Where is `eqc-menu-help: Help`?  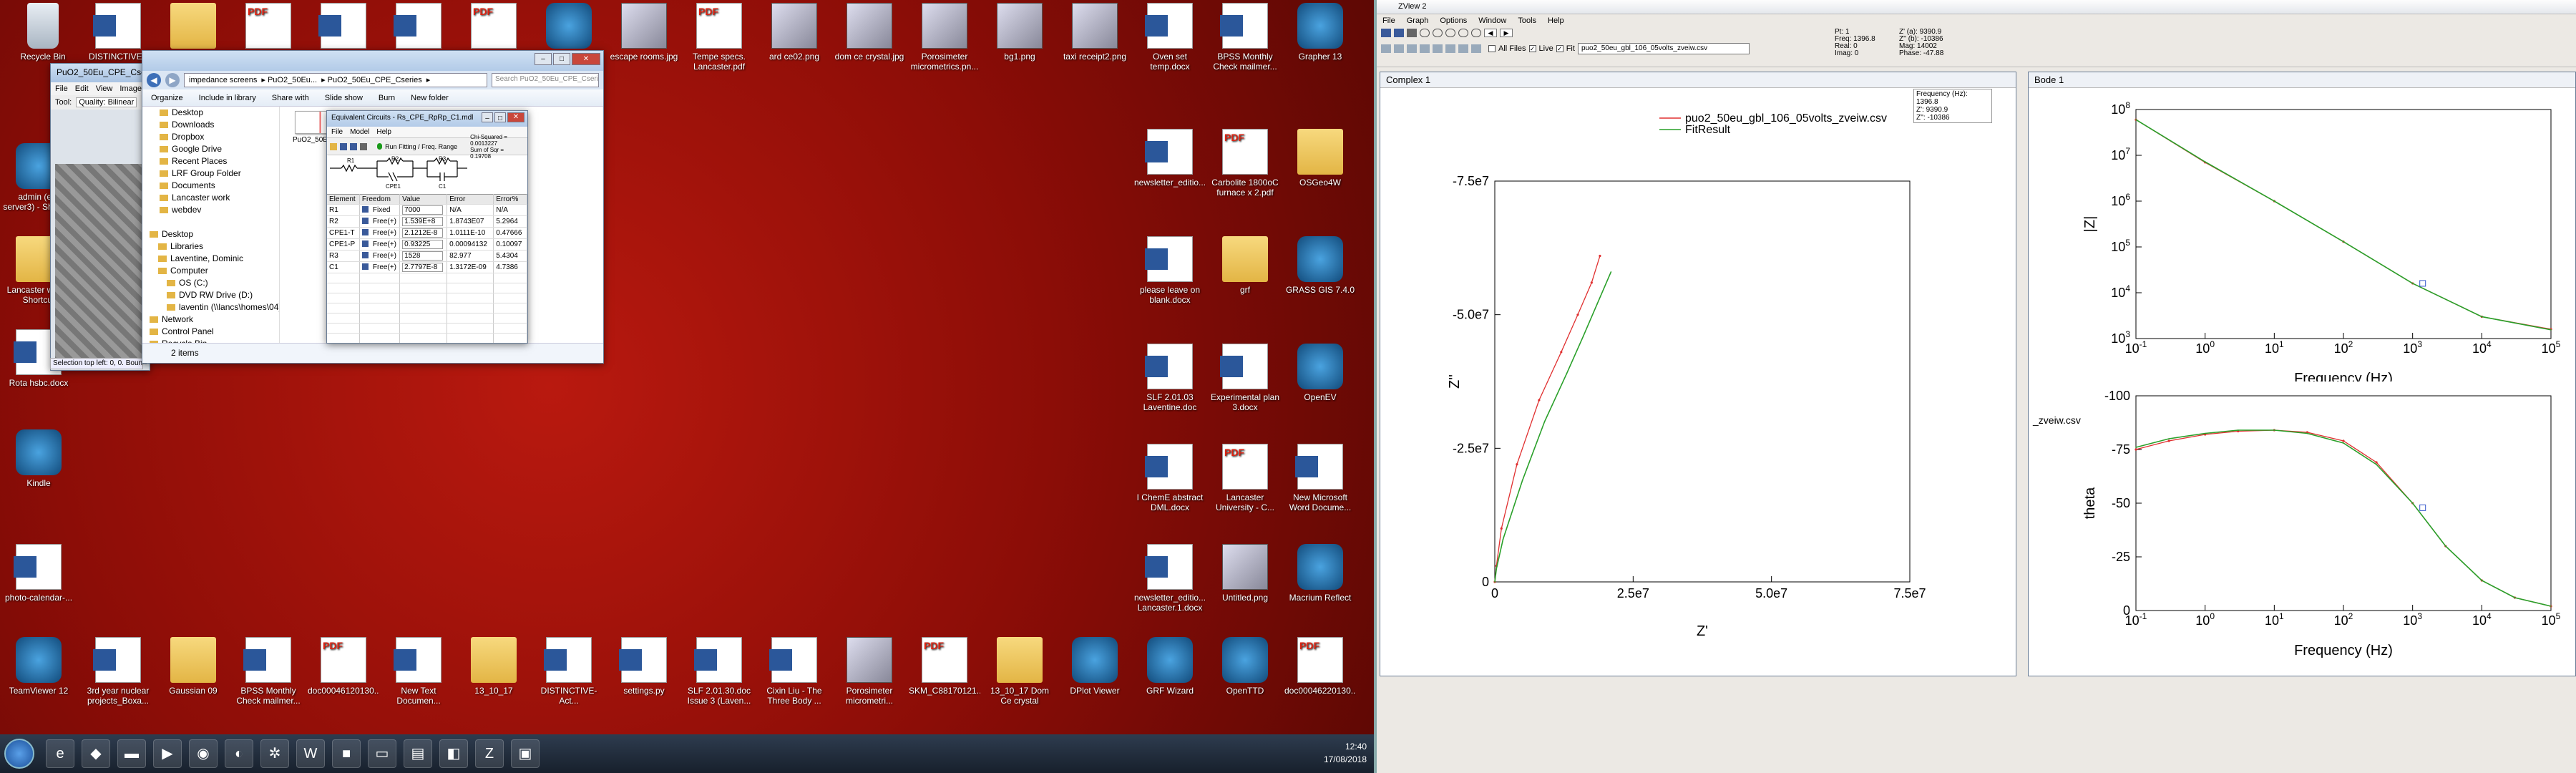
eqc-menu-help: Help is located at coordinates (383, 132).